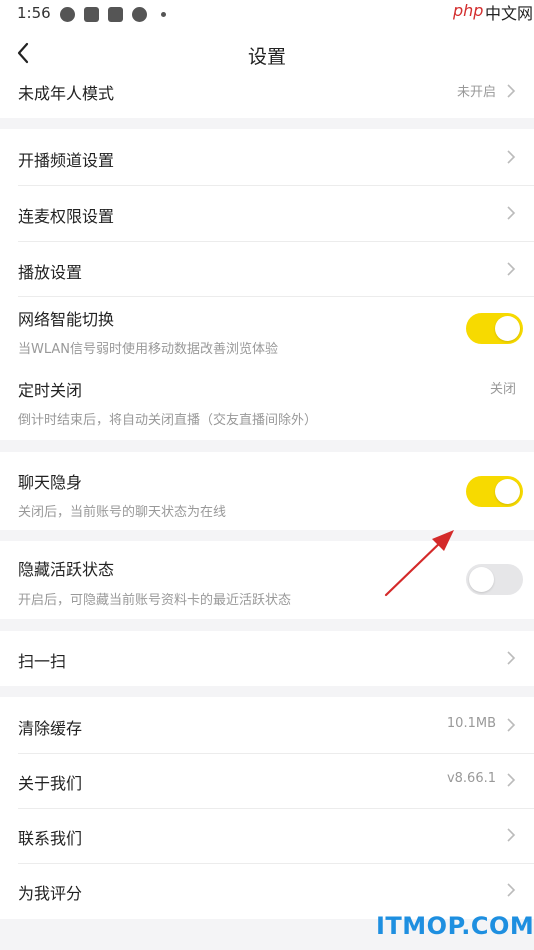 This screenshot has height=950, width=534. What do you see at coordinates (476, 92) in the screenshot?
I see `minor-mode-status: 未开启` at bounding box center [476, 92].